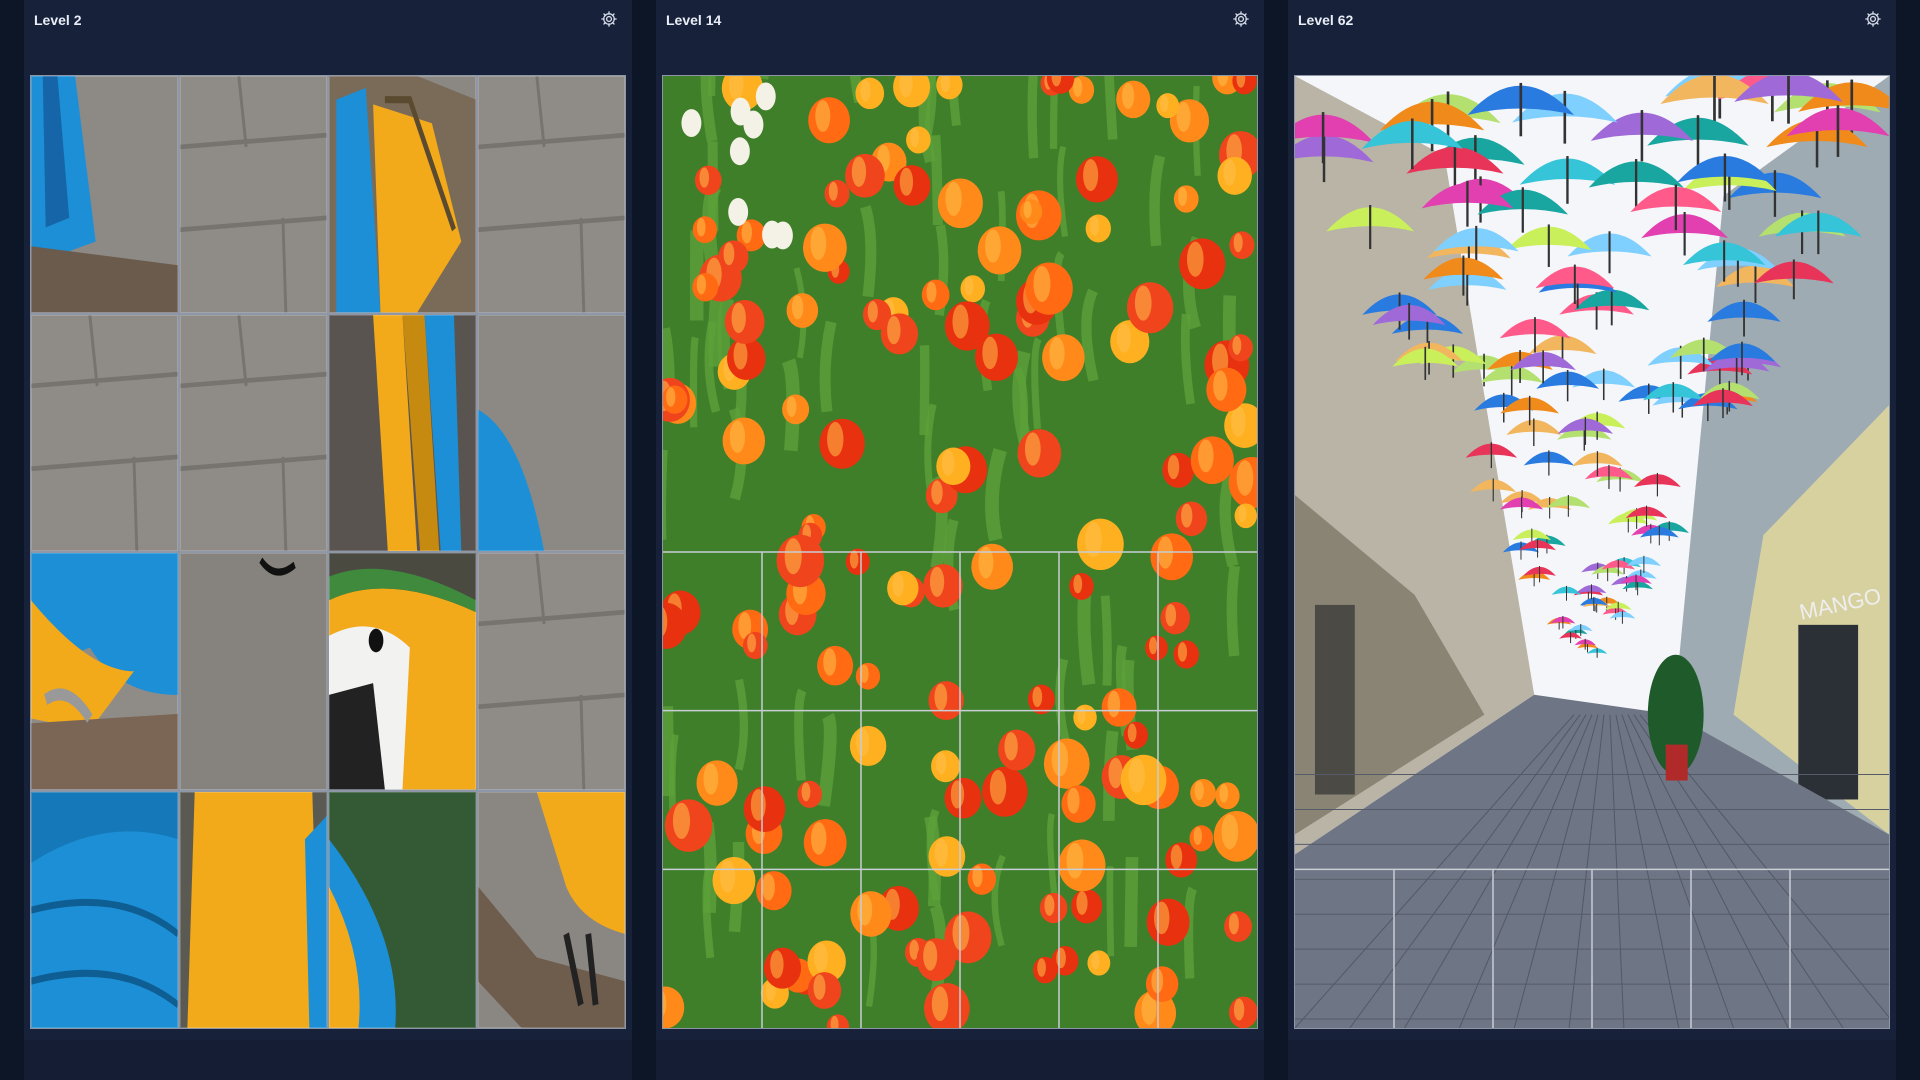 This screenshot has width=1920, height=1080. What do you see at coordinates (328, 20) in the screenshot?
I see `top-bar: Level 2` at bounding box center [328, 20].